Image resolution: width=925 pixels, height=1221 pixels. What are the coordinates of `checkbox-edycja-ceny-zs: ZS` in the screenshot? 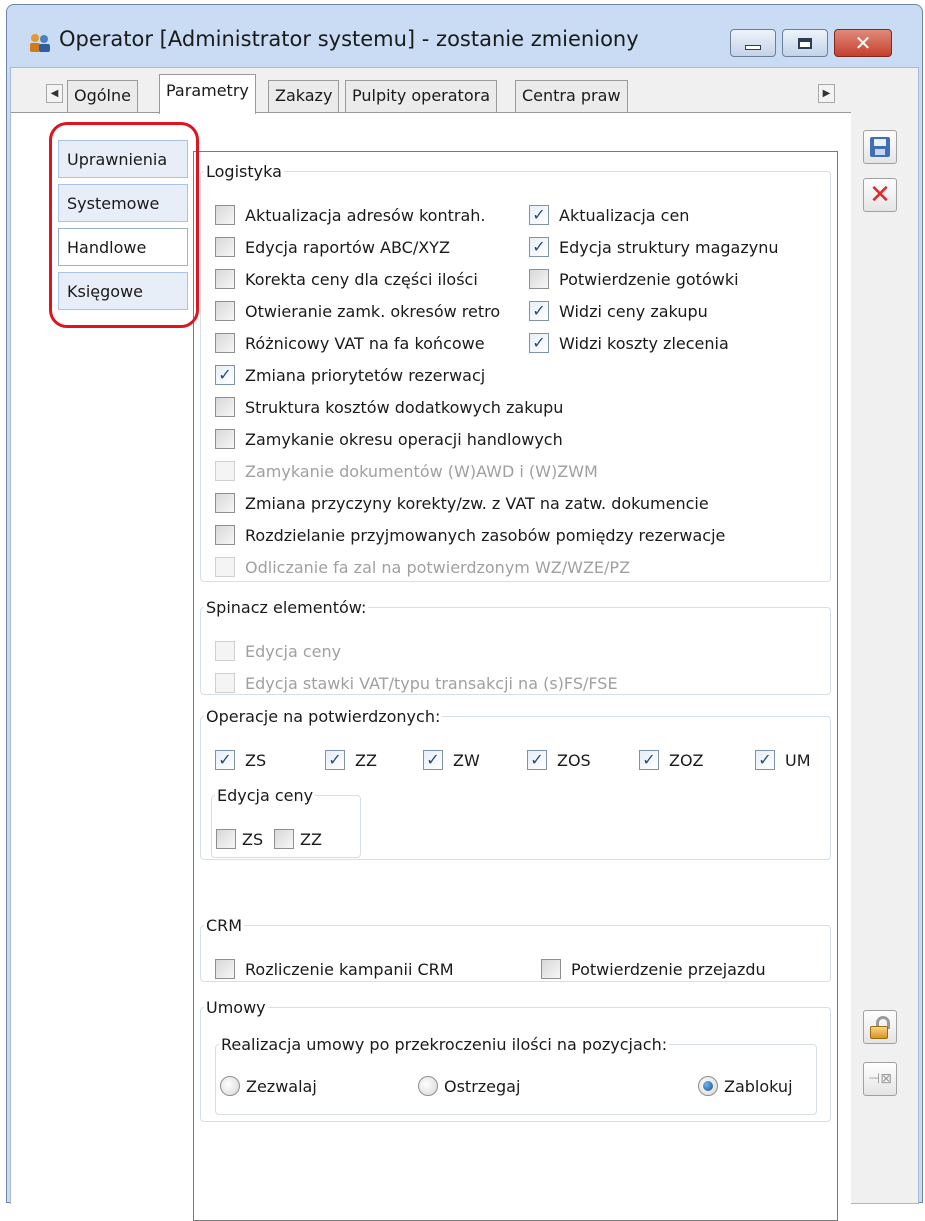 It's located at (239, 839).